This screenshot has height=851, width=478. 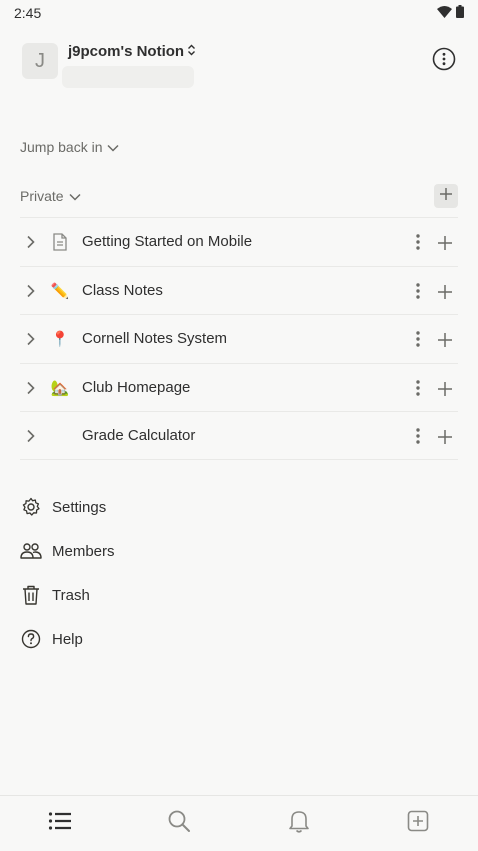 I want to click on list-icon, so click(x=60, y=823).